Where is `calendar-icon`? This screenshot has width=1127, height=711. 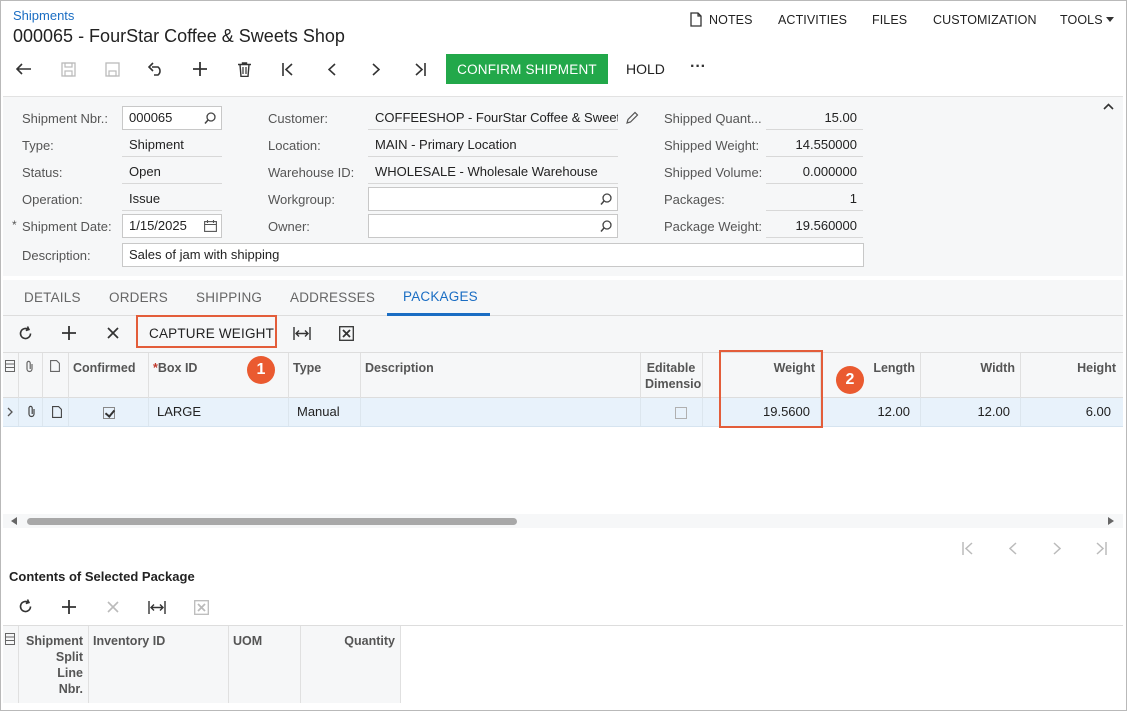
calendar-icon is located at coordinates (210, 226).